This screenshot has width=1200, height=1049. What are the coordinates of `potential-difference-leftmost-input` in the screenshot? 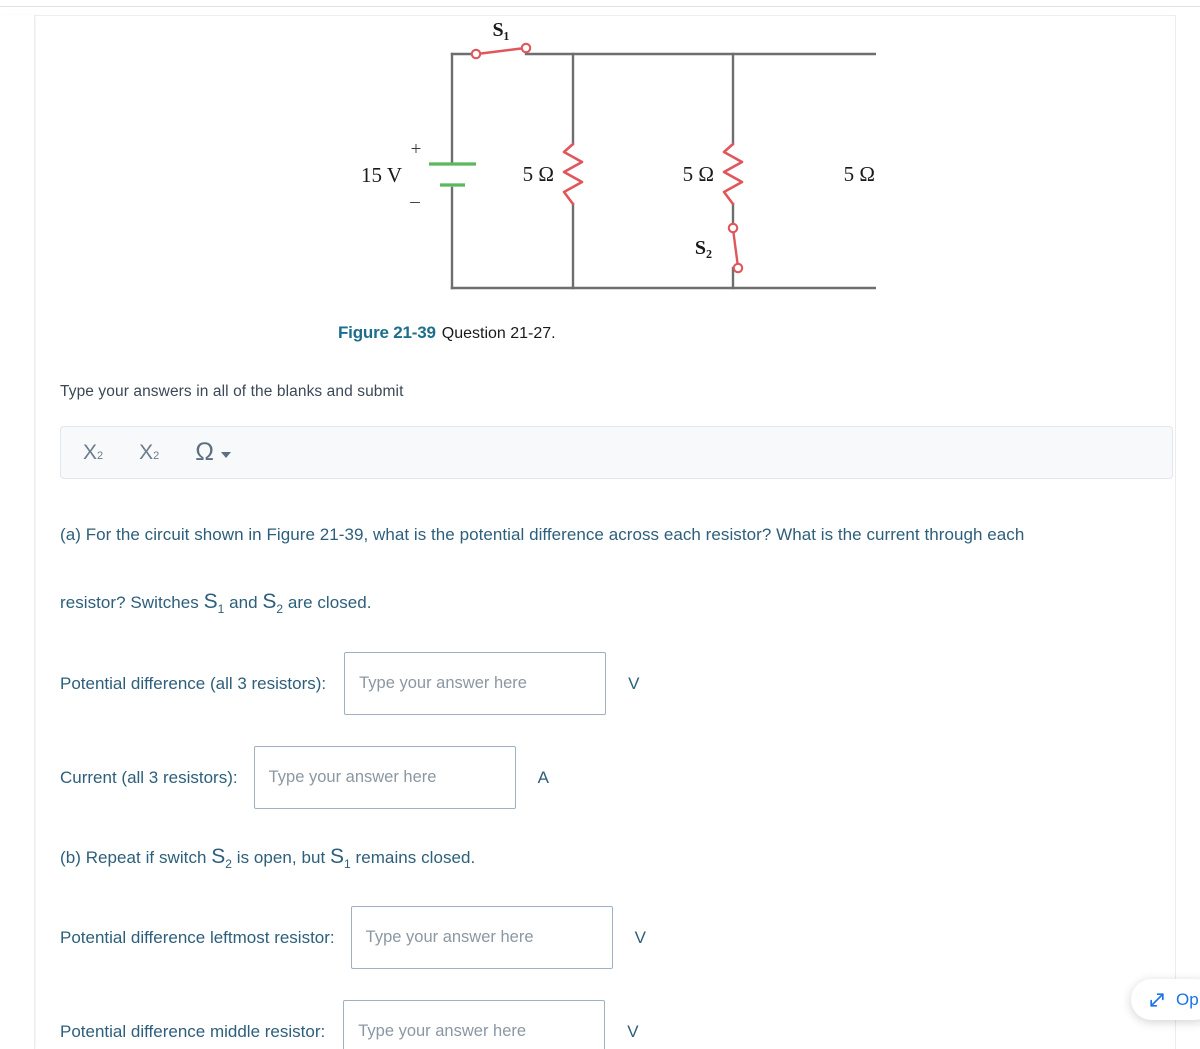 It's located at (481, 937).